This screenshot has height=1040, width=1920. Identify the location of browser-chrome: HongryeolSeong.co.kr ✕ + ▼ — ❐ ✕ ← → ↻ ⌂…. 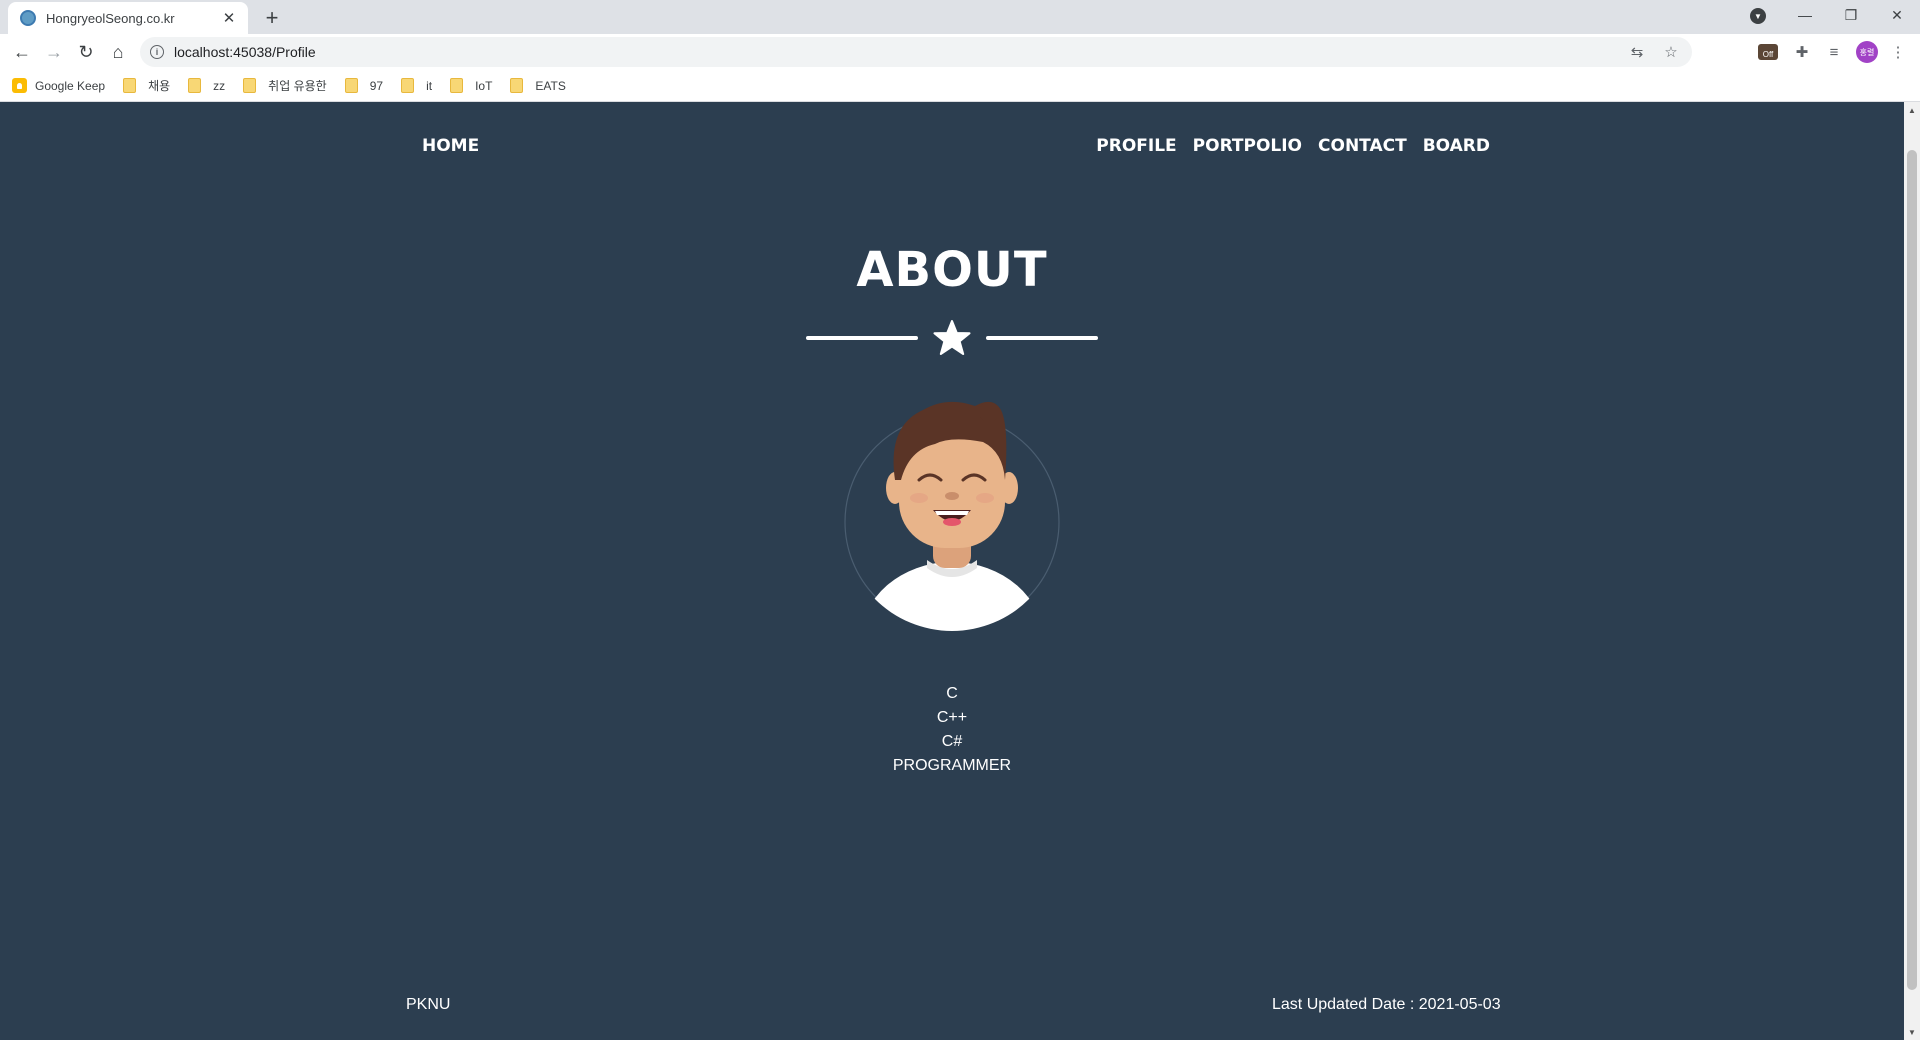
(960, 51).